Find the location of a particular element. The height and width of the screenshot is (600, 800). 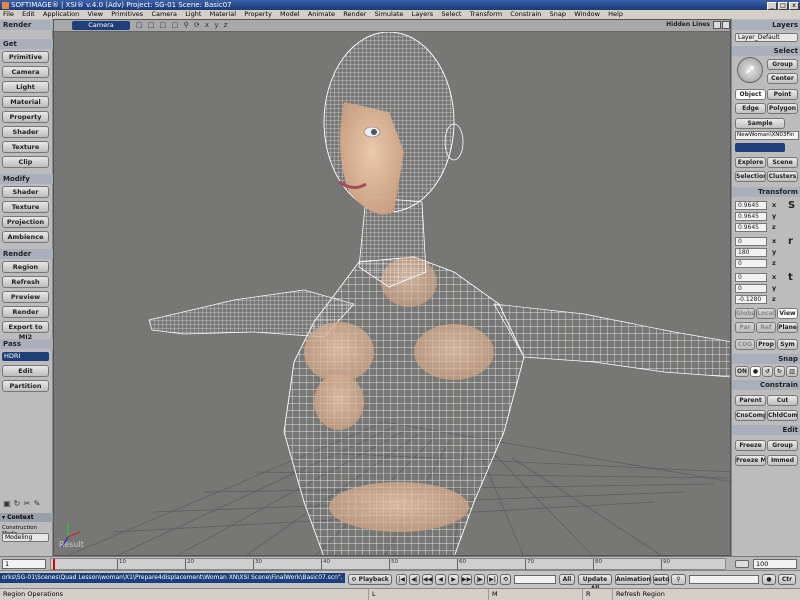

cns-comp-button: CnsComp is located at coordinates (750, 415).